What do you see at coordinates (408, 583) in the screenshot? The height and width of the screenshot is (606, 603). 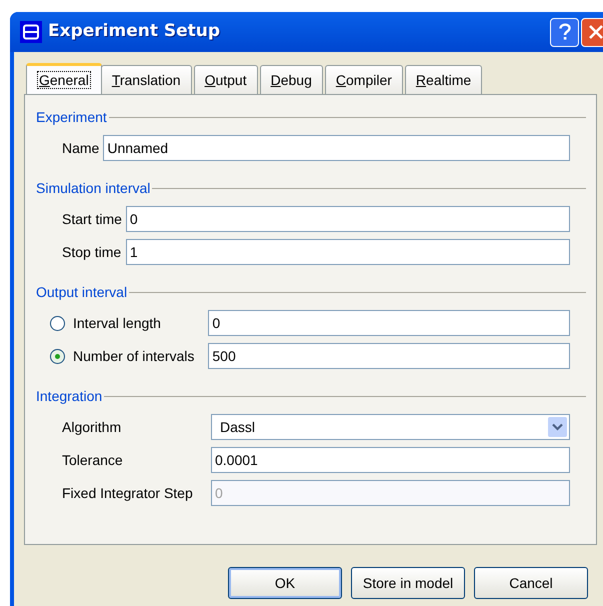 I see `dialog-button: Store in model` at bounding box center [408, 583].